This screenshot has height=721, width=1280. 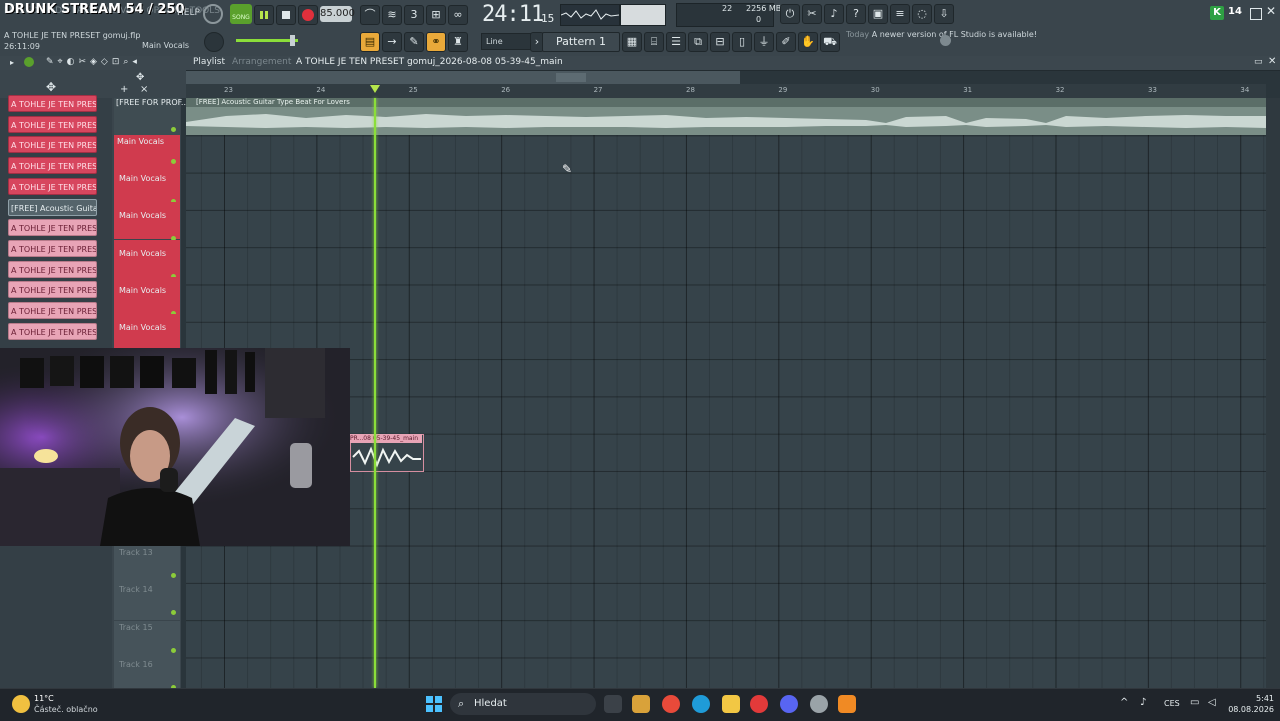 I want to click on link-icon: ⚭, so click(x=436, y=42).